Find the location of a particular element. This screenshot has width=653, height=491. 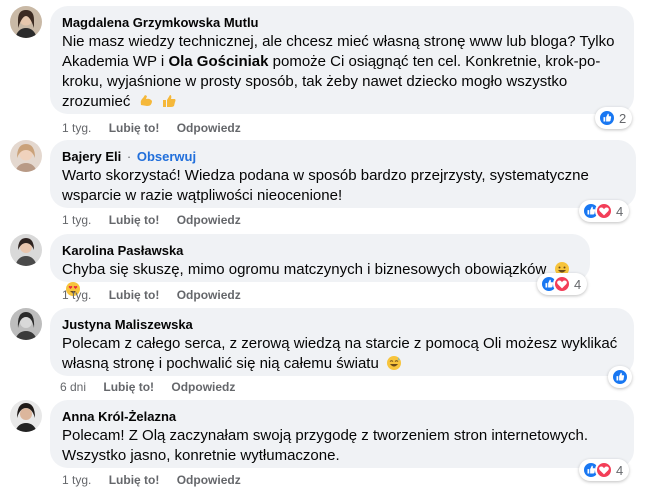

timestamp: 6 dni is located at coordinates (73, 387).